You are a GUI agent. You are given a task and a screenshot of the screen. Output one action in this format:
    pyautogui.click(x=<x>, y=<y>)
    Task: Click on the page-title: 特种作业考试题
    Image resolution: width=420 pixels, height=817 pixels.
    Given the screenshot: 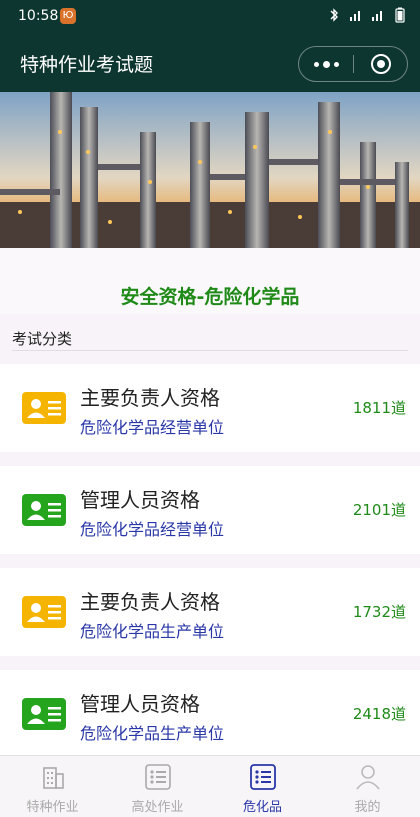 What is the action you would take?
    pyautogui.click(x=87, y=65)
    